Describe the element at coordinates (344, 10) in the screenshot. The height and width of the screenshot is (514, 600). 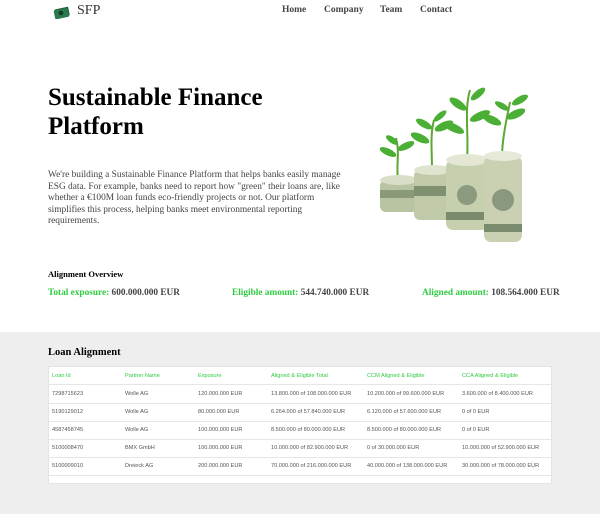
I see `nav-company-link: Company` at that location.